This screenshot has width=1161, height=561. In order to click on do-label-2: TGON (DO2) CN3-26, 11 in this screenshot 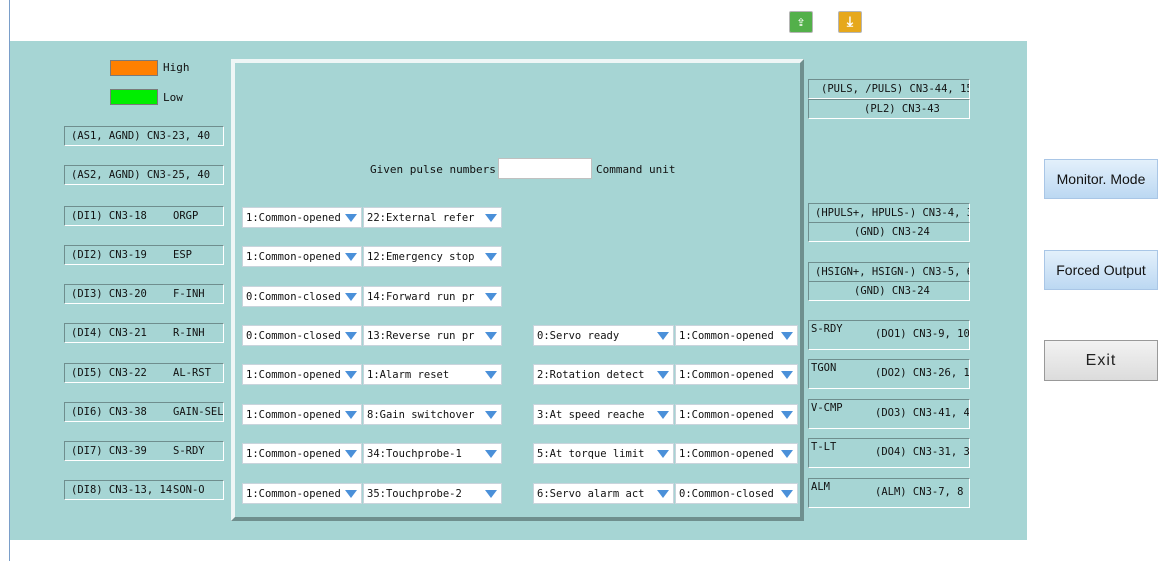, I will do `click(889, 374)`.